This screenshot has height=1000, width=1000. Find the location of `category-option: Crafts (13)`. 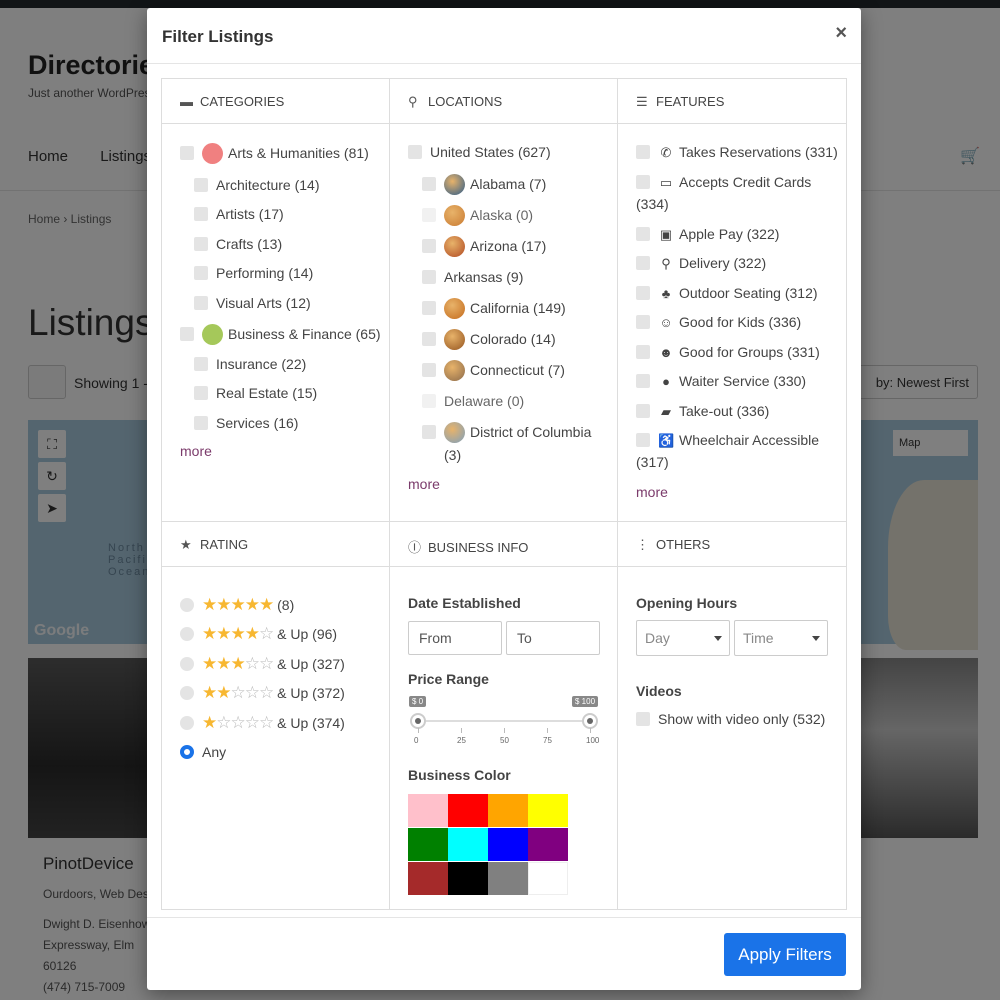

category-option: Crafts (13) is located at coordinates (238, 244).